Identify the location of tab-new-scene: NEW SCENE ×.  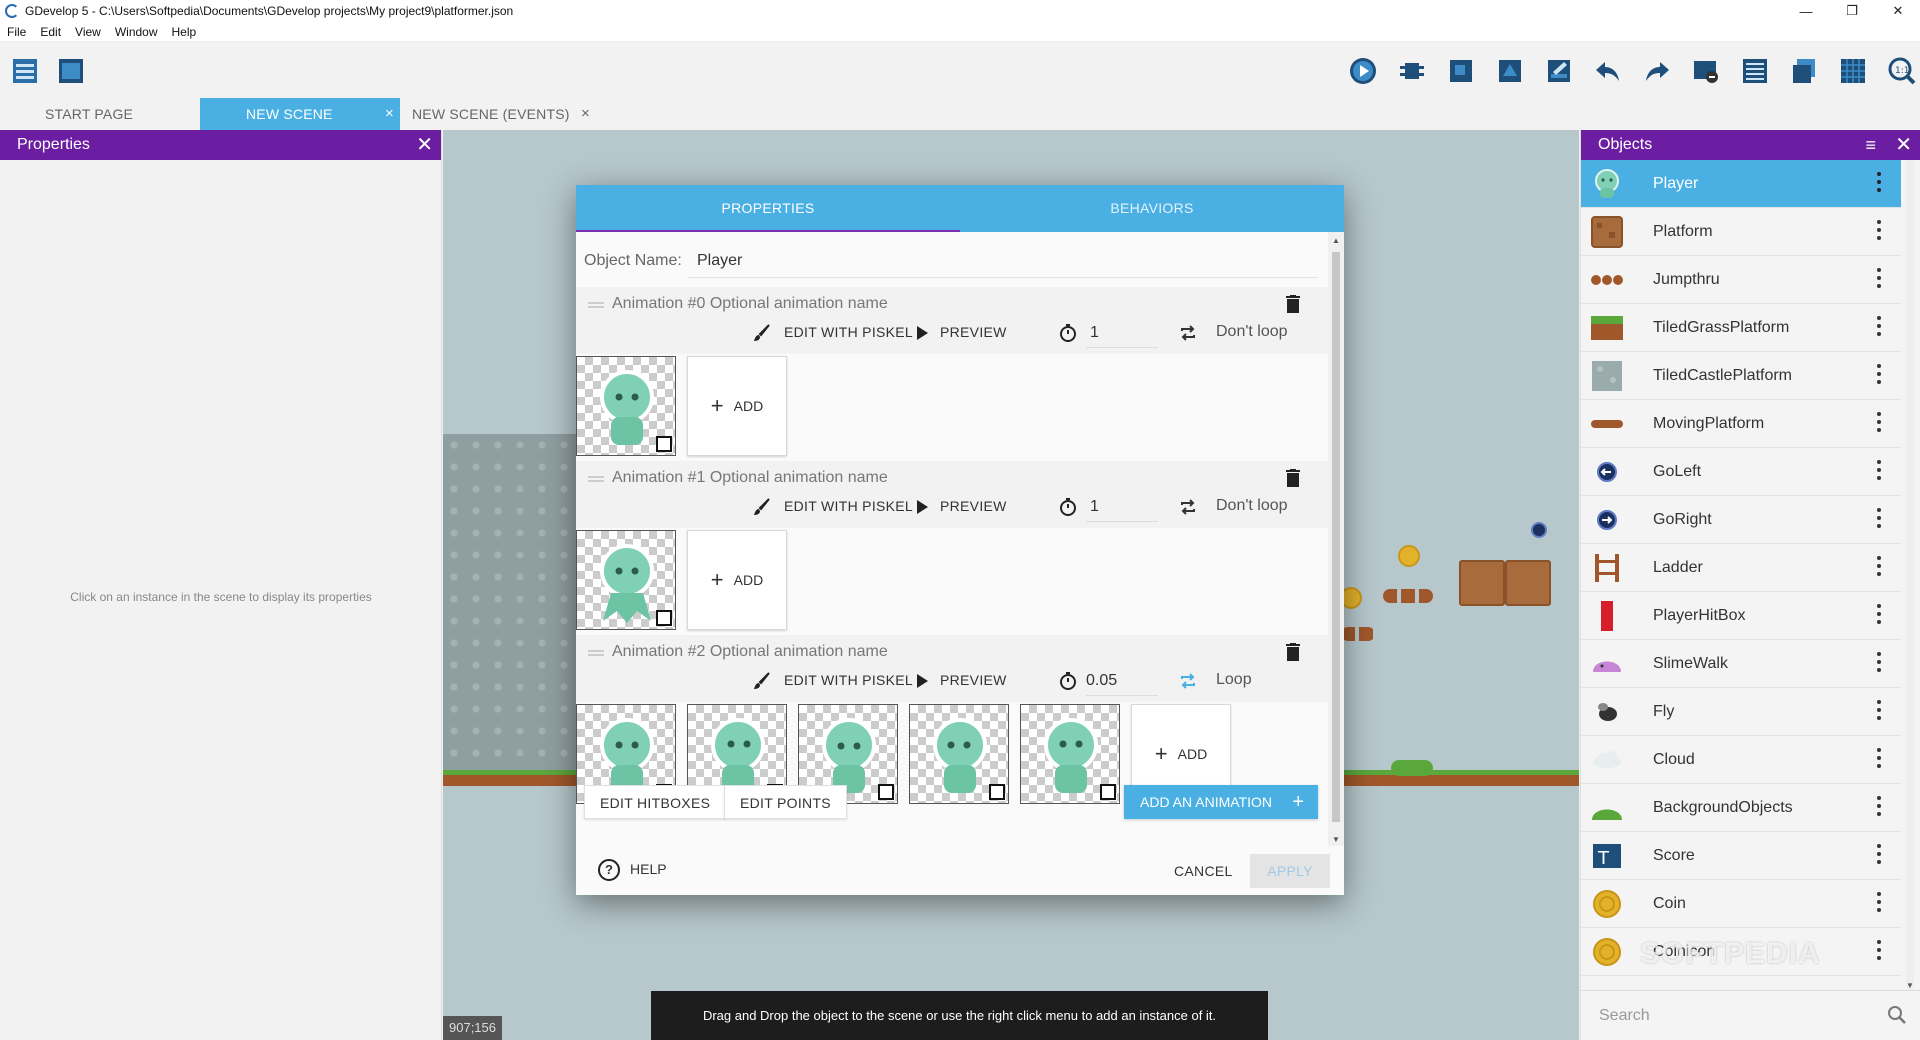
(300, 114).